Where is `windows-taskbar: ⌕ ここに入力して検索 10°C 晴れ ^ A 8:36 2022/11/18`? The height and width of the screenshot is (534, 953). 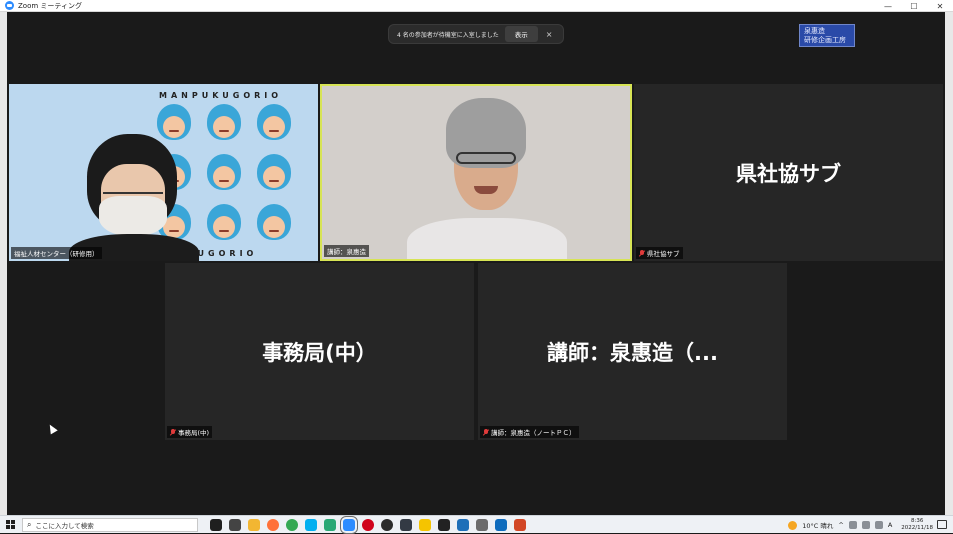 windows-taskbar: ⌕ ここに入力して検索 10°C 晴れ ^ A 8:36 2022/11/18 is located at coordinates (476, 524).